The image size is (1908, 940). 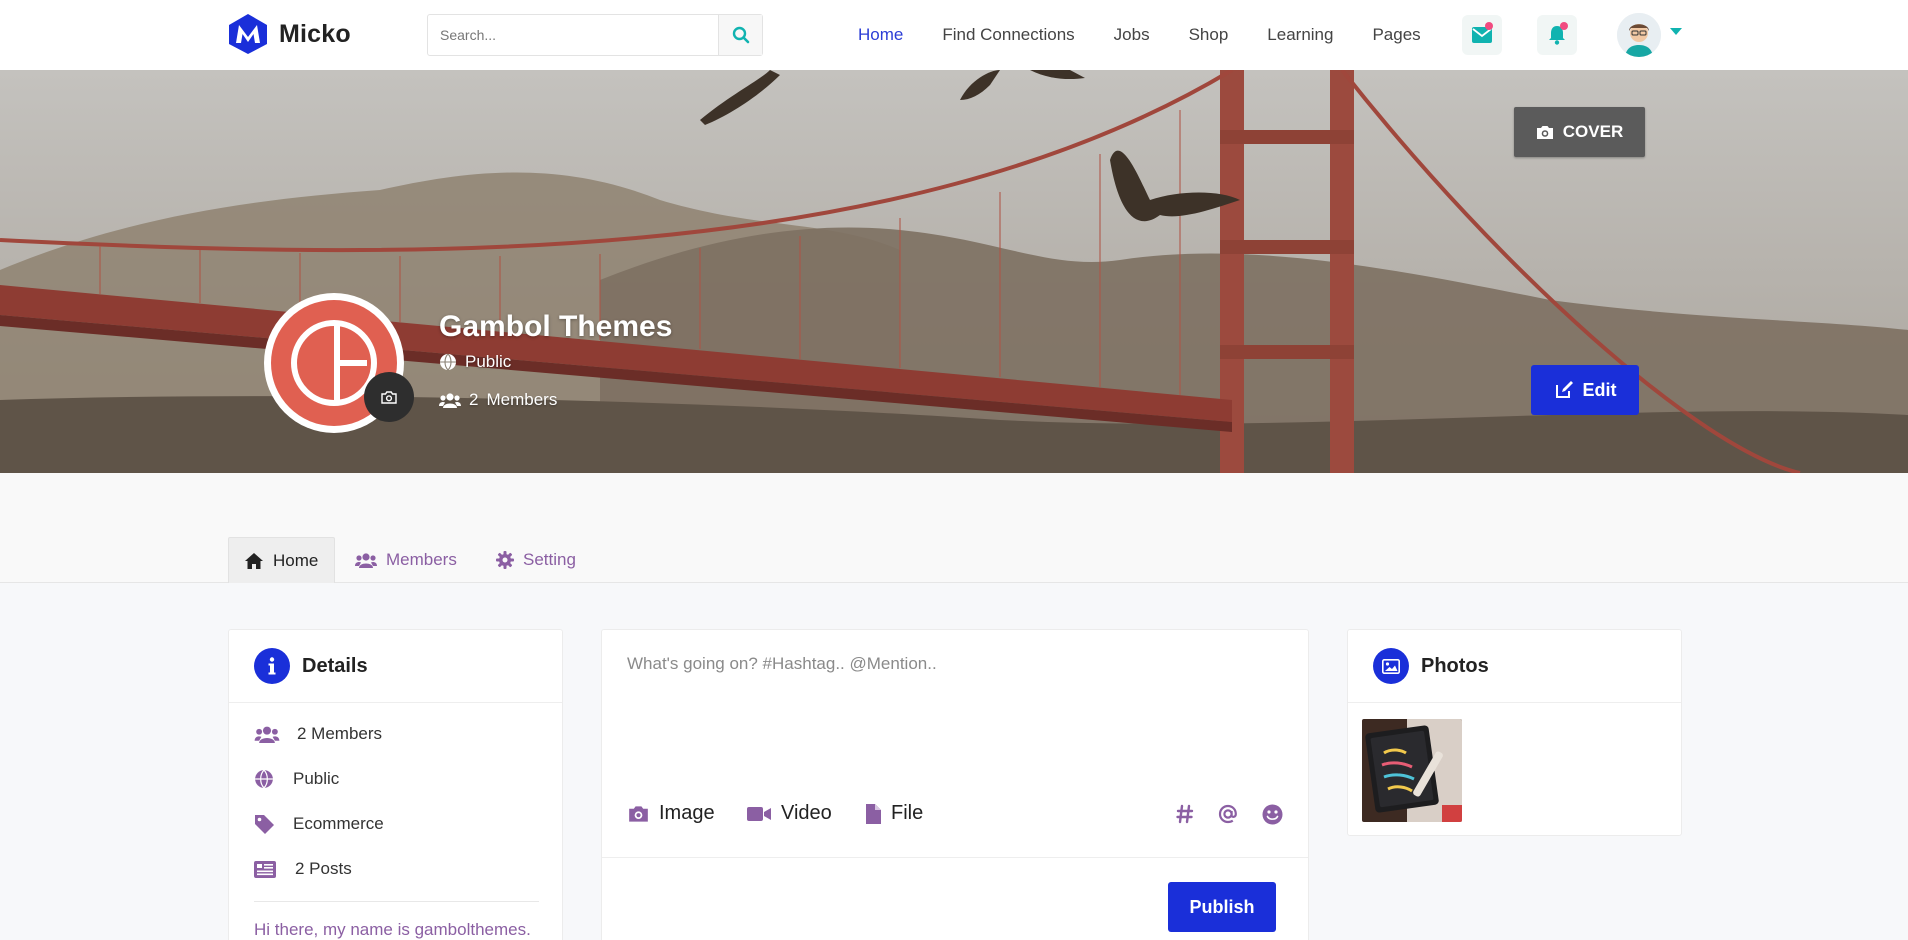 What do you see at coordinates (873, 813) in the screenshot?
I see `file-icon` at bounding box center [873, 813].